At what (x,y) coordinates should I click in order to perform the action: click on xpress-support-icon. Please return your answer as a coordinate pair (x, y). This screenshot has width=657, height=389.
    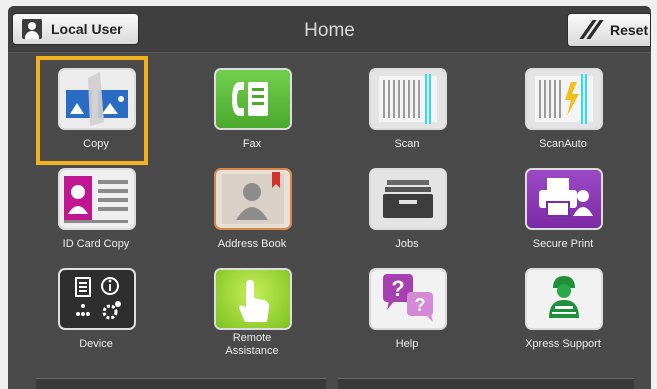
    Looking at the image, I should click on (564, 299).